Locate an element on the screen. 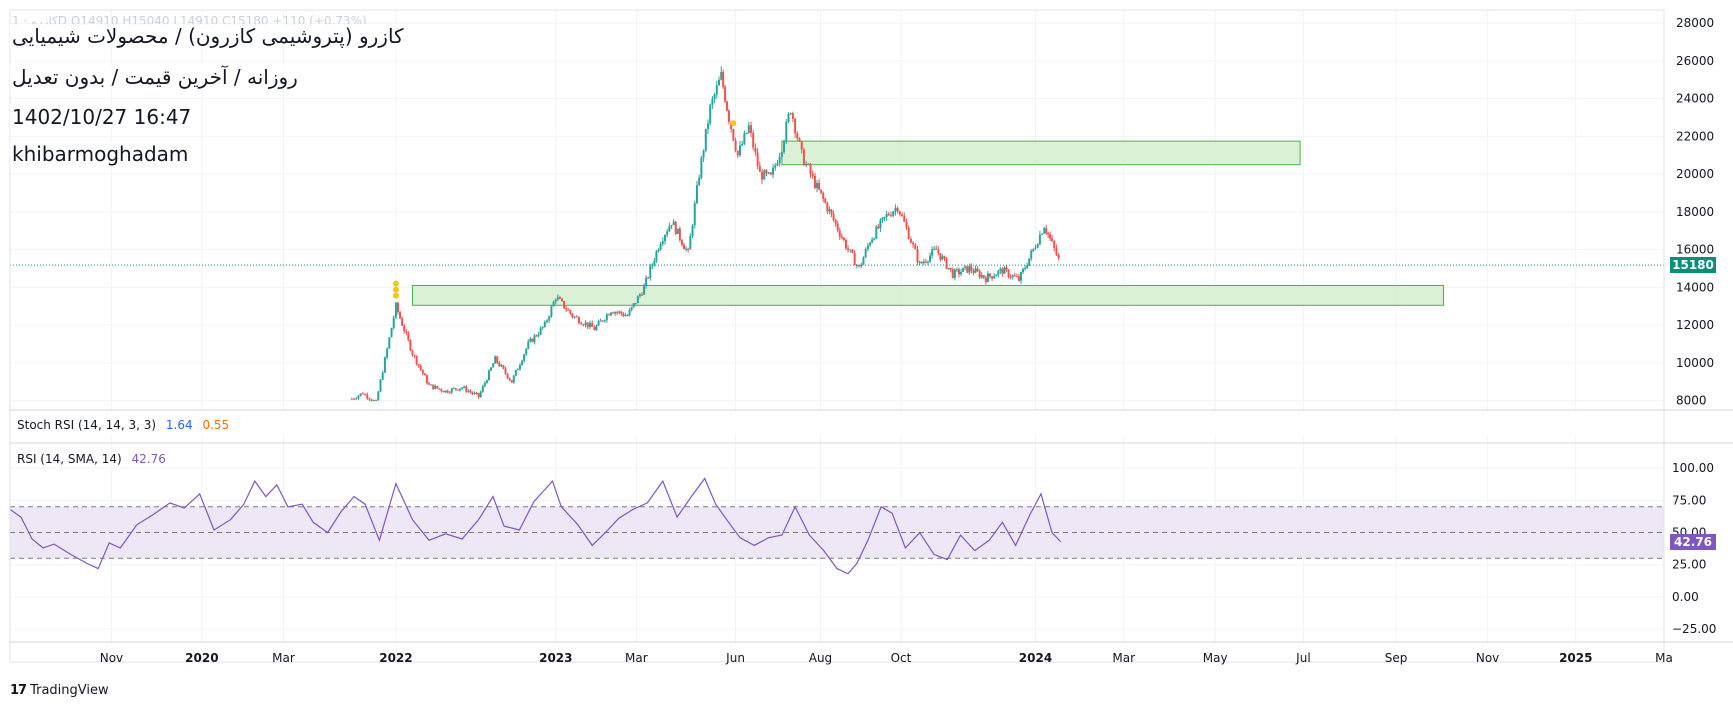 The height and width of the screenshot is (708, 1733). time-axis-label: May is located at coordinates (1215, 658).